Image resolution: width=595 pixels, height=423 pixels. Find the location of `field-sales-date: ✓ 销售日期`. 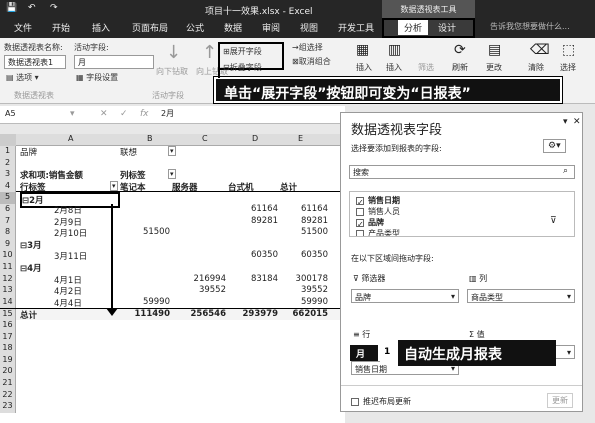

field-sales-date: ✓ 销售日期 is located at coordinates (378, 201).